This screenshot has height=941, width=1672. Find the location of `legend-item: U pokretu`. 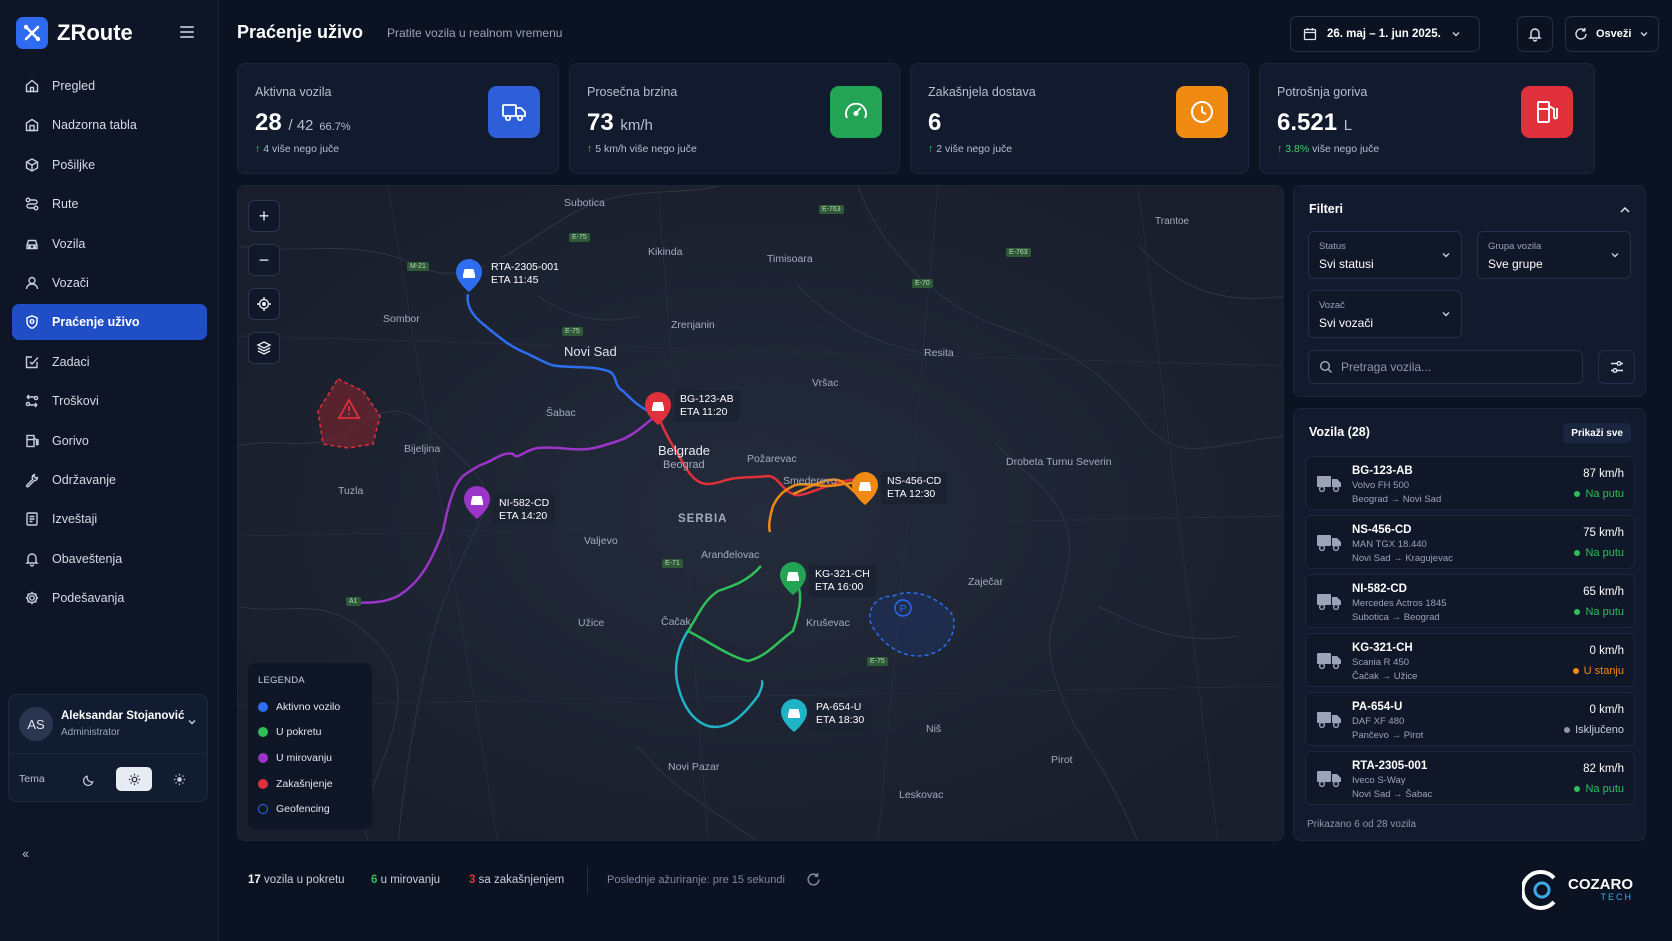

legend-item: U pokretu is located at coordinates (310, 733).